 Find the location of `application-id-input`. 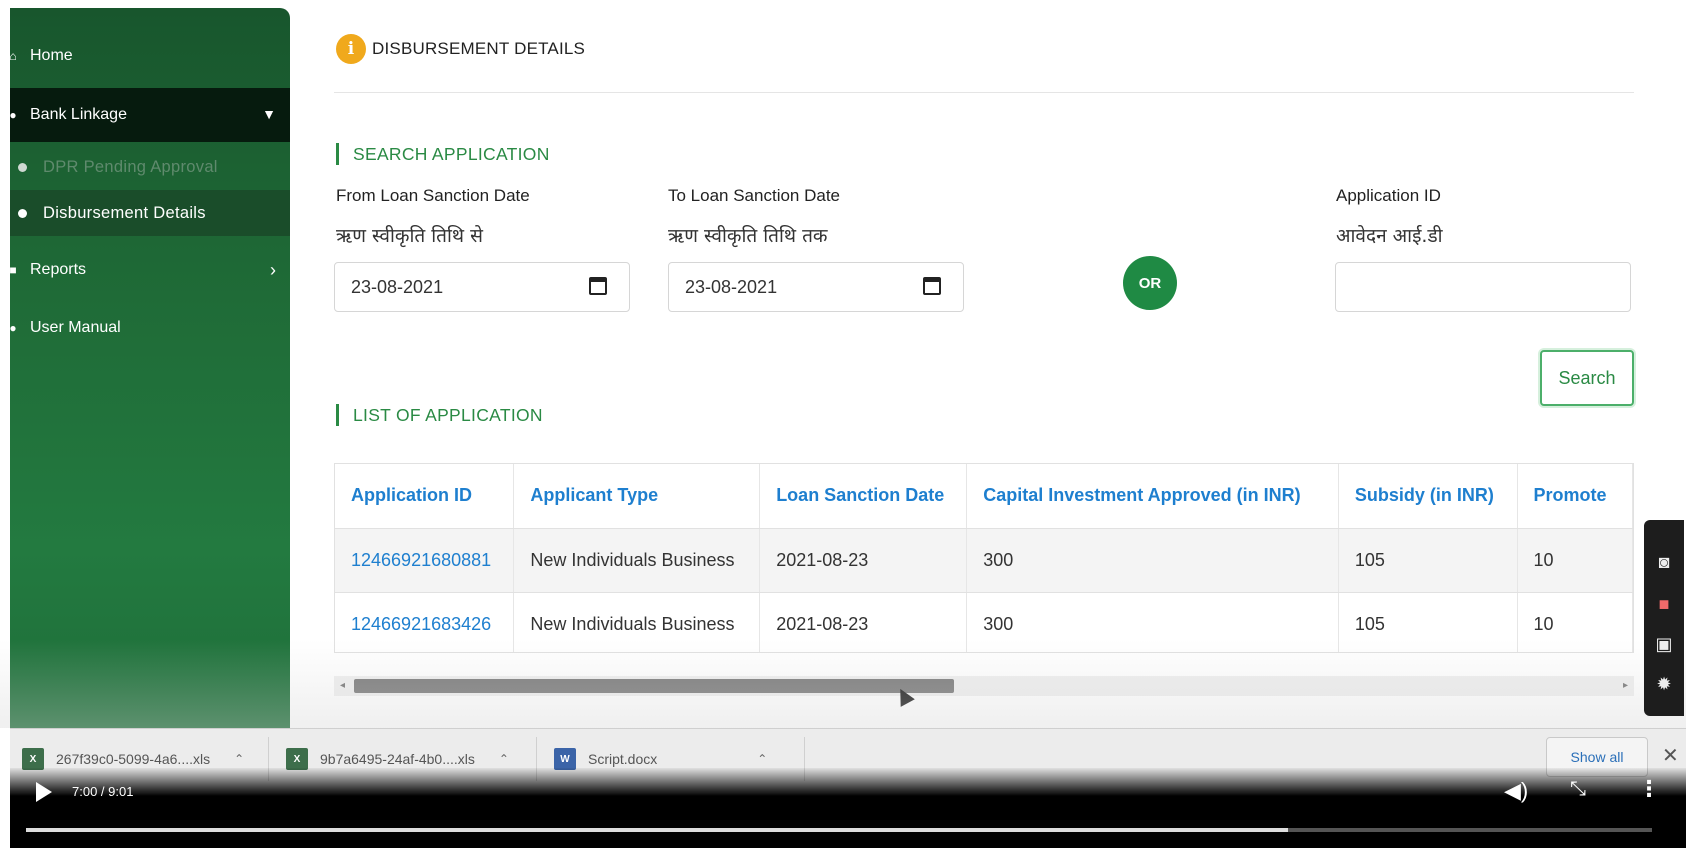

application-id-input is located at coordinates (1483, 287).